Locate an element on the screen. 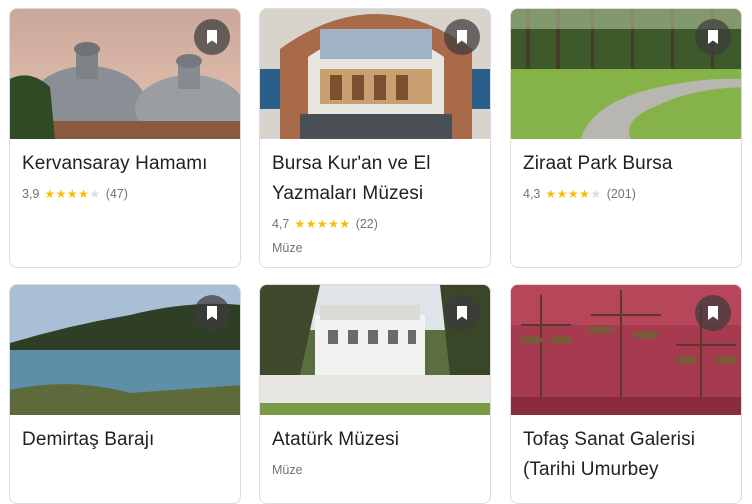  review-count: (201) is located at coordinates (621, 194).